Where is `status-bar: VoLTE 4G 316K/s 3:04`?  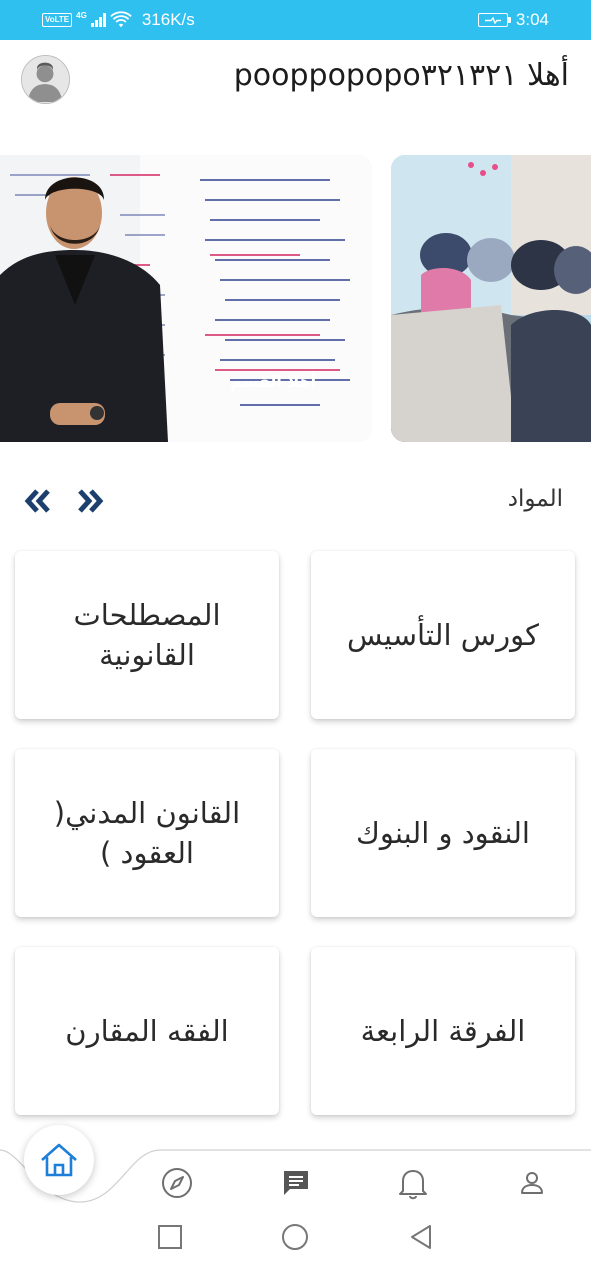 status-bar: VoLTE 4G 316K/s 3:04 is located at coordinates (295, 20).